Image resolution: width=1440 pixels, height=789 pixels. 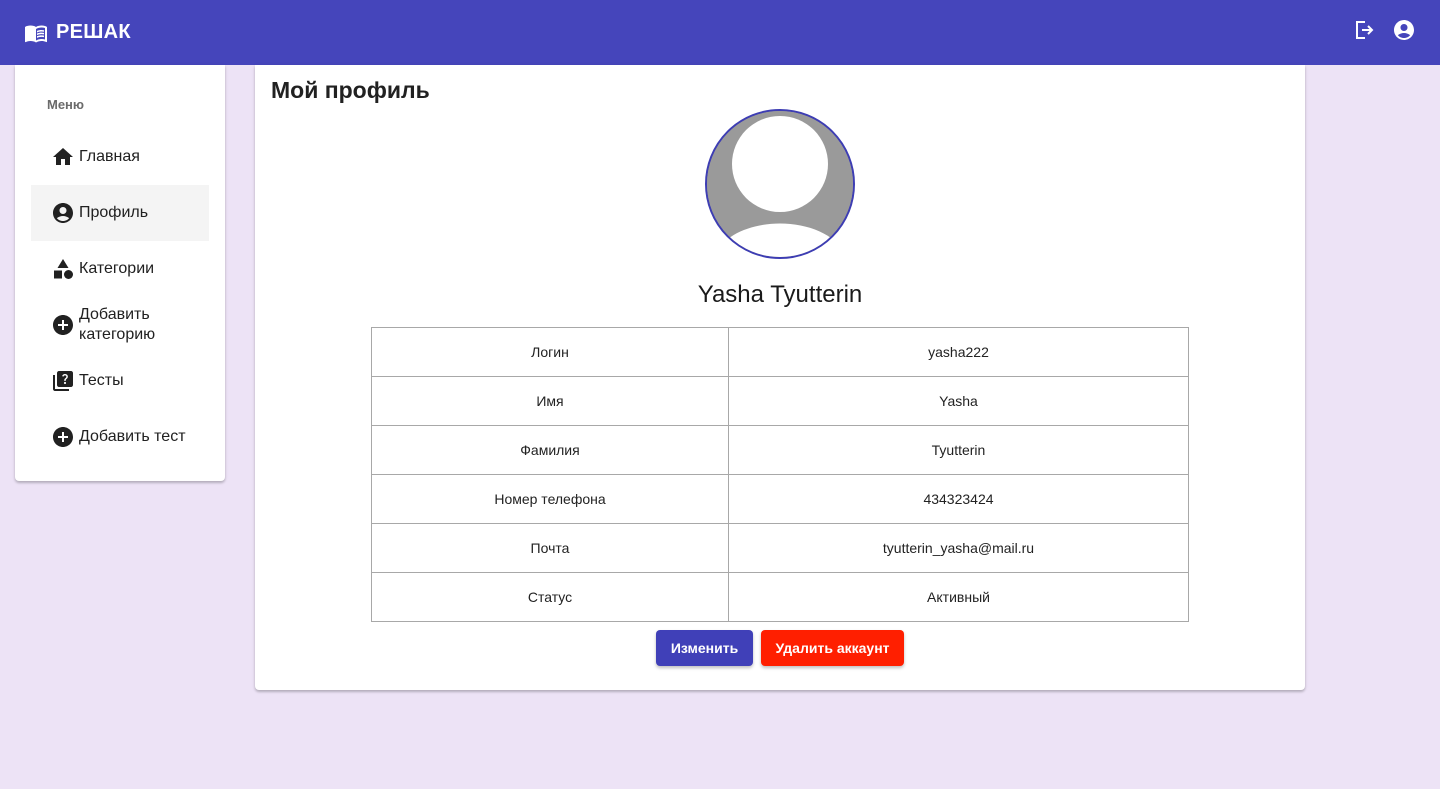 I want to click on account-button, so click(x=1404, y=33).